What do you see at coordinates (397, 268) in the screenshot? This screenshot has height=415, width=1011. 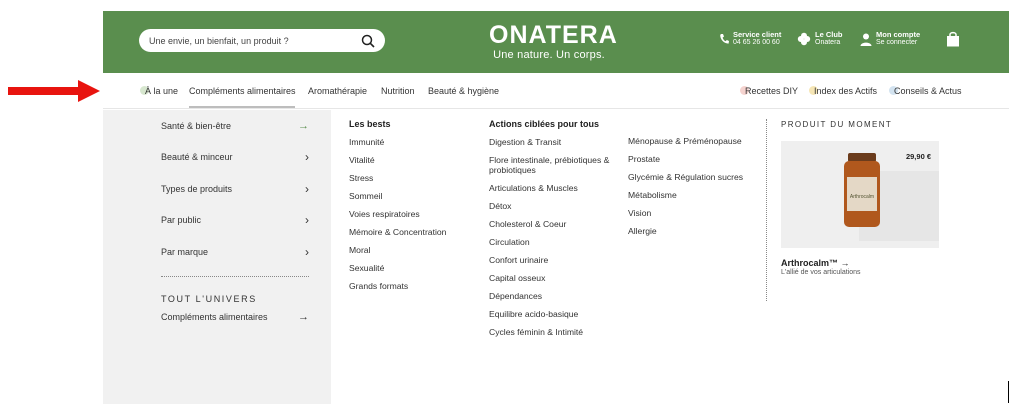 I see `bests-item: Sexualité` at bounding box center [397, 268].